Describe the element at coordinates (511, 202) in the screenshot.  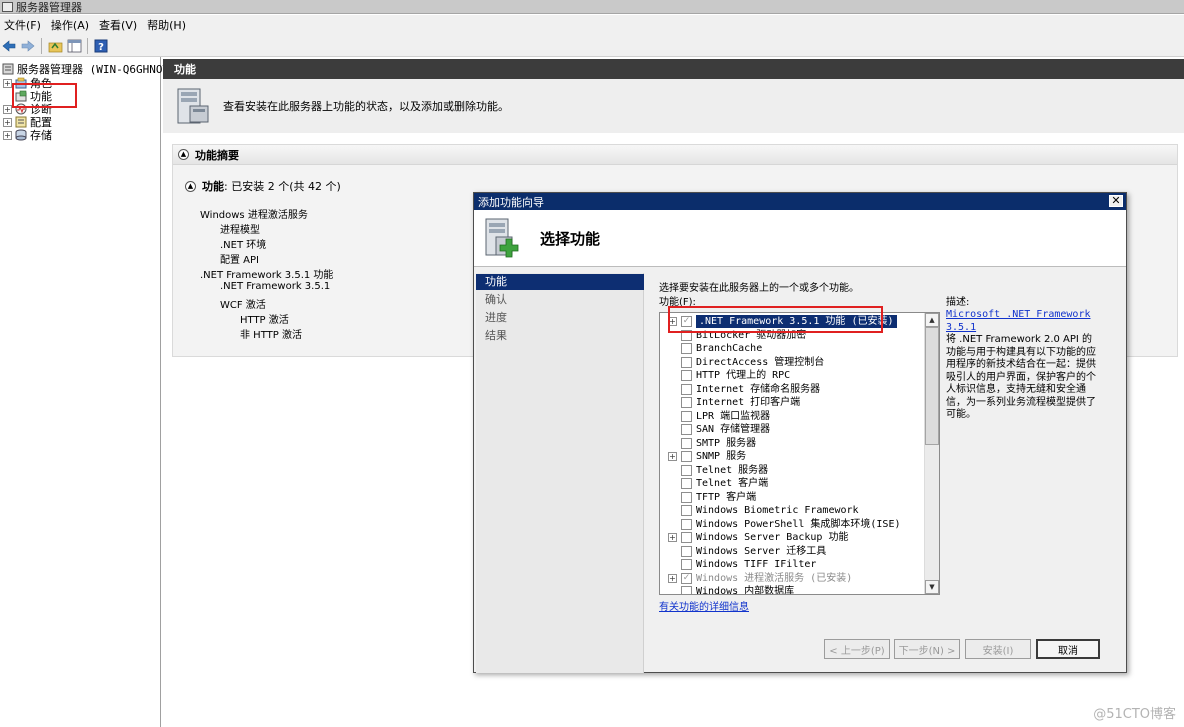
I see `dialog-title: 添加功能向导` at that location.